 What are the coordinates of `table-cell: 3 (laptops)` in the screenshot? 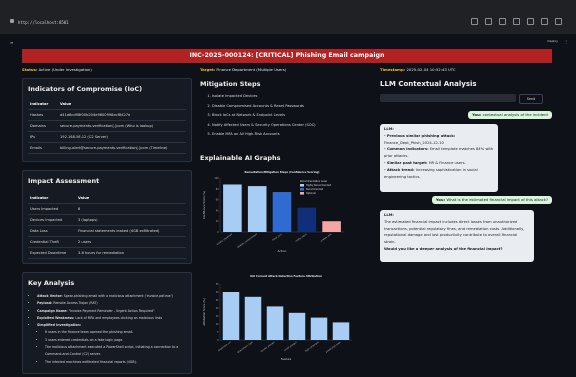 It's located at (131, 220).